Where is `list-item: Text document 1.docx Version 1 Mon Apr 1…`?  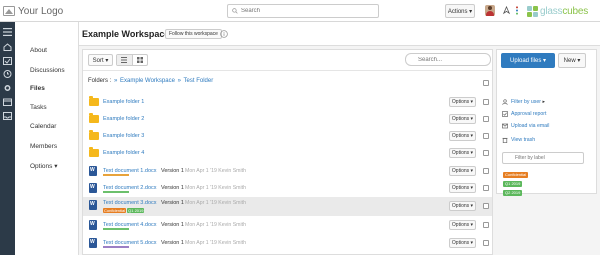
list-item: Text document 1.docx Version 1 Mon Apr 1… is located at coordinates (287, 171).